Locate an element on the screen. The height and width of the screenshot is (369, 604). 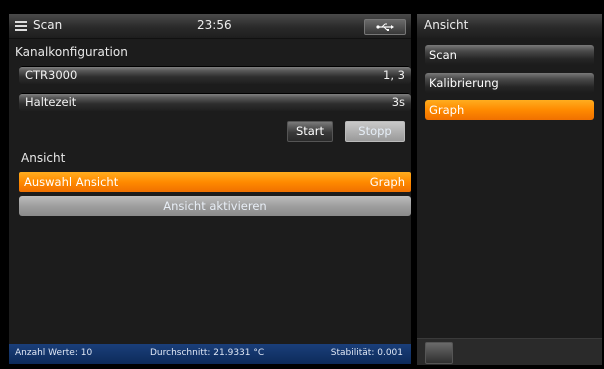
start-button: Start is located at coordinates (310, 131).